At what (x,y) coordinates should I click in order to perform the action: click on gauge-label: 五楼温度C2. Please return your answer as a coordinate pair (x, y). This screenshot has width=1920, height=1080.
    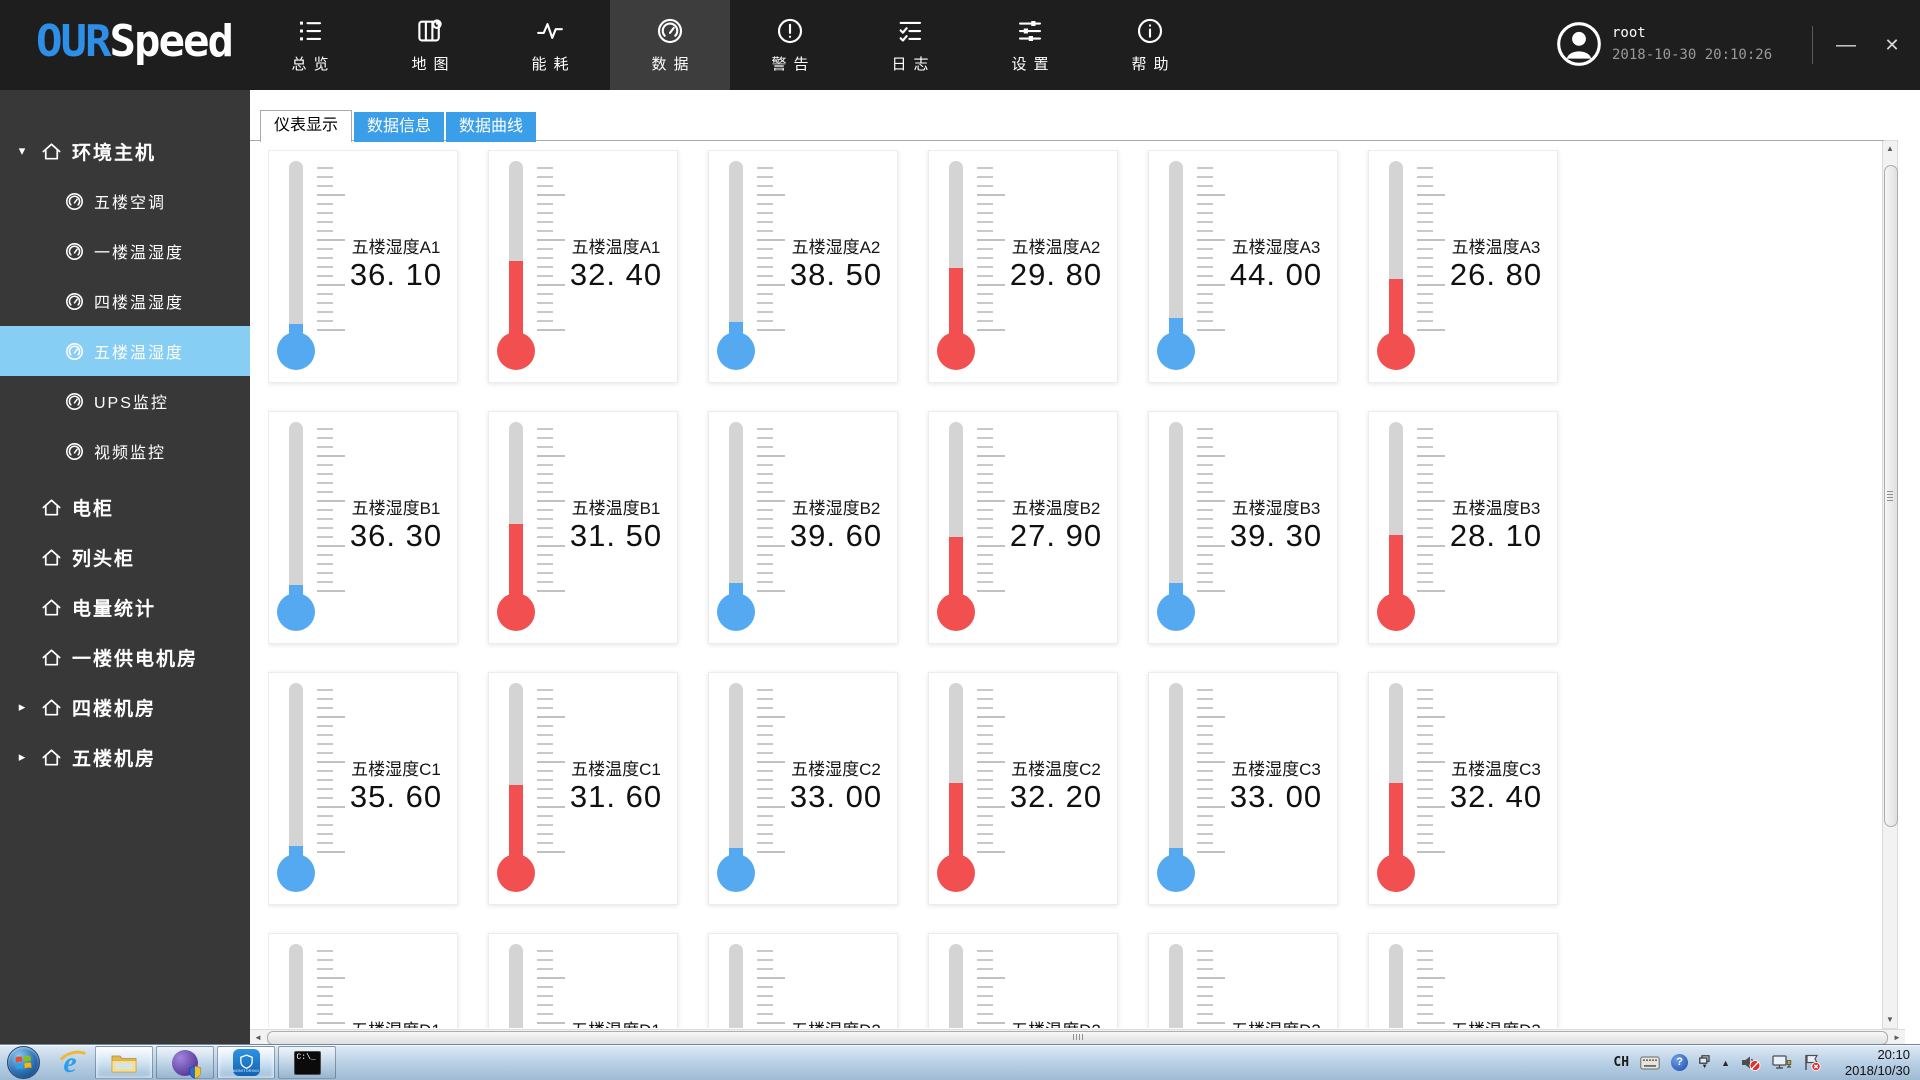
    Looking at the image, I should click on (1056, 769).